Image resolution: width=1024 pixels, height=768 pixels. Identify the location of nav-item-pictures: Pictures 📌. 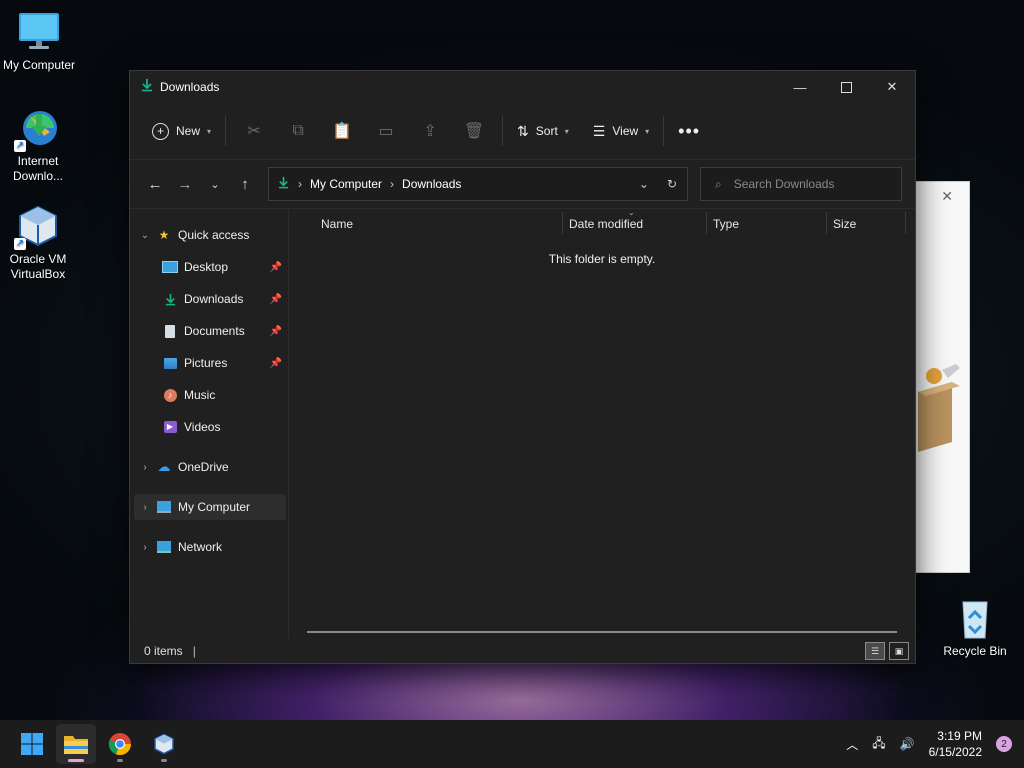
(210, 363).